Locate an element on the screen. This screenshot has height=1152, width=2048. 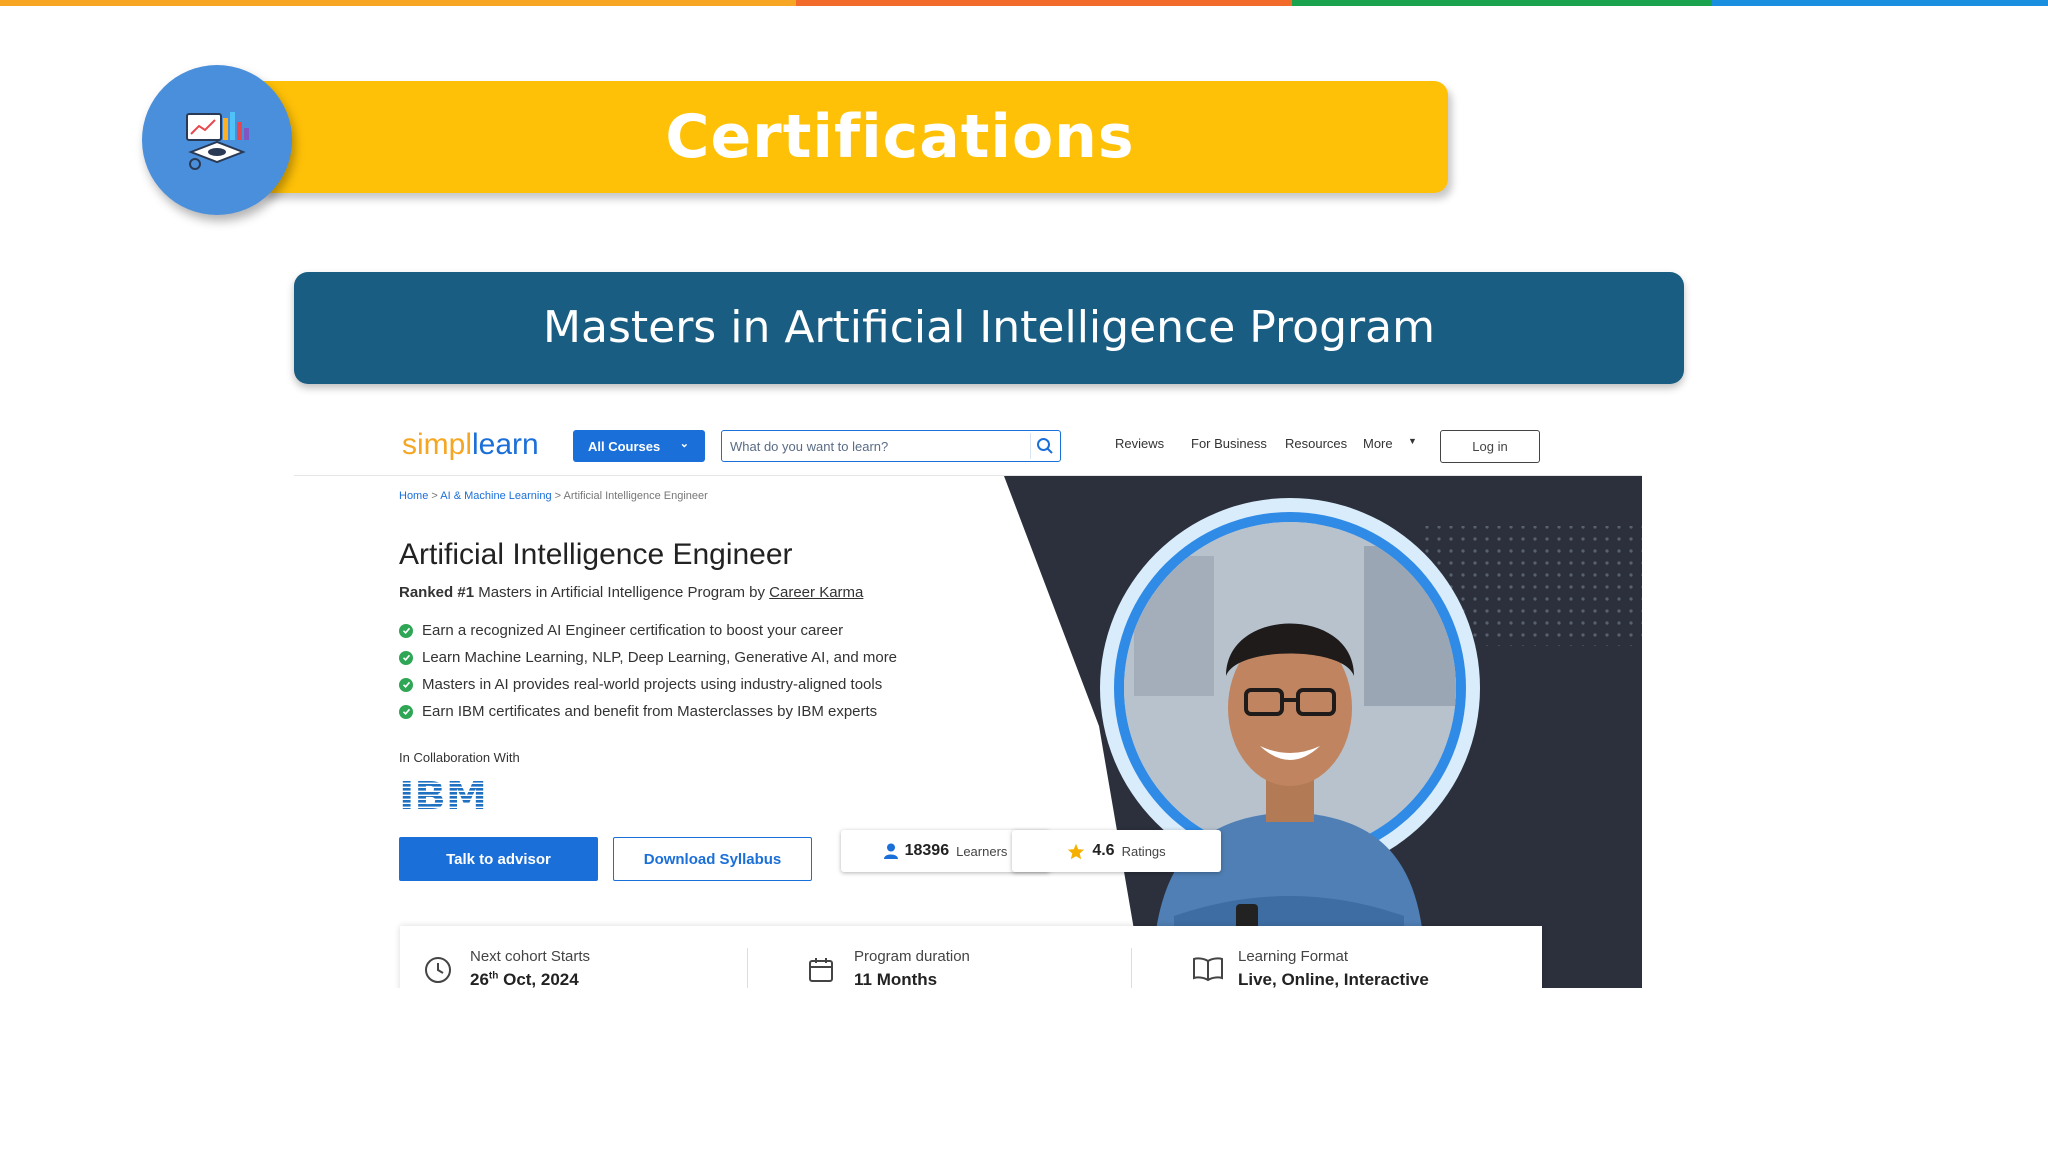
caret-down-icon: ▼ is located at coordinates (1412, 441).